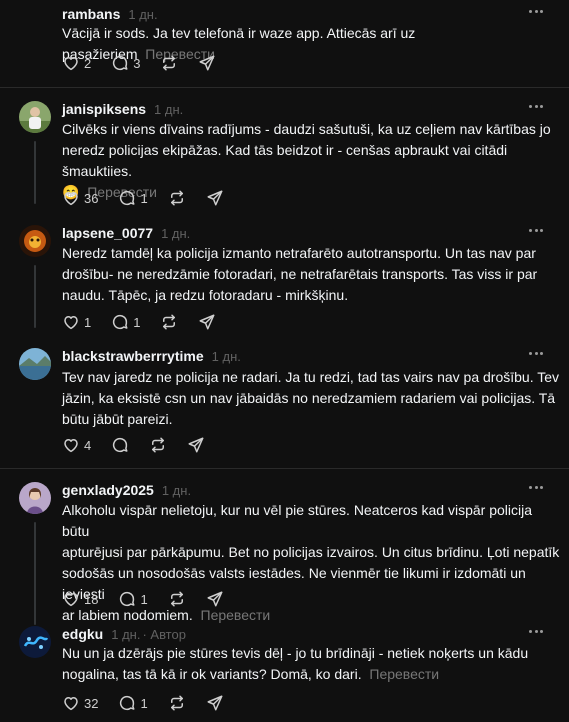 The height and width of the screenshot is (722, 569). Describe the element at coordinates (82, 634) in the screenshot. I see `username: edgku` at that location.